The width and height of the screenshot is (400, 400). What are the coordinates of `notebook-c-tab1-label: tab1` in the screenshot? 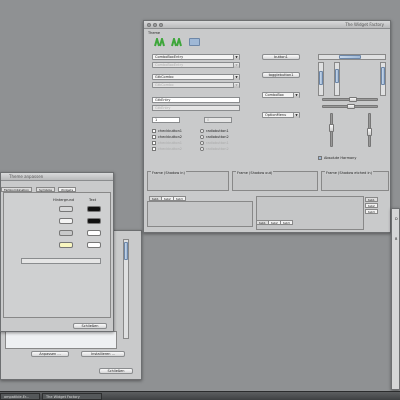 It's located at (371, 200).